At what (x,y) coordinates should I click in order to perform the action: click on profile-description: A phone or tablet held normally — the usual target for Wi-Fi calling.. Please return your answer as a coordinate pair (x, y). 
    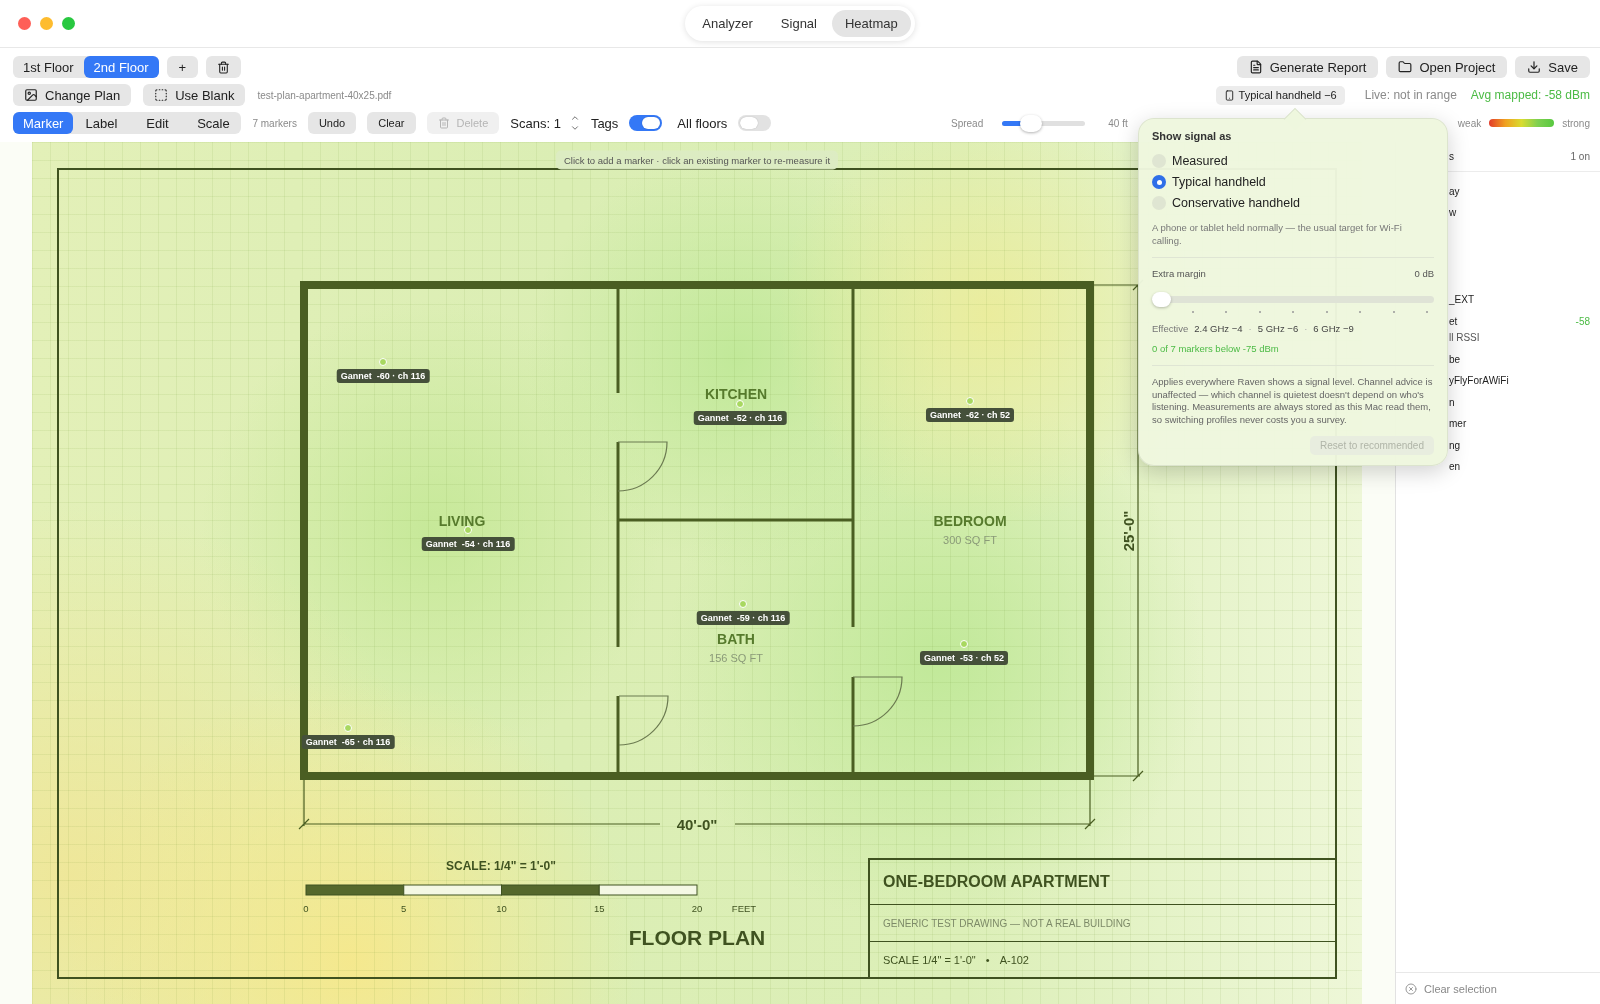
    Looking at the image, I should click on (1277, 234).